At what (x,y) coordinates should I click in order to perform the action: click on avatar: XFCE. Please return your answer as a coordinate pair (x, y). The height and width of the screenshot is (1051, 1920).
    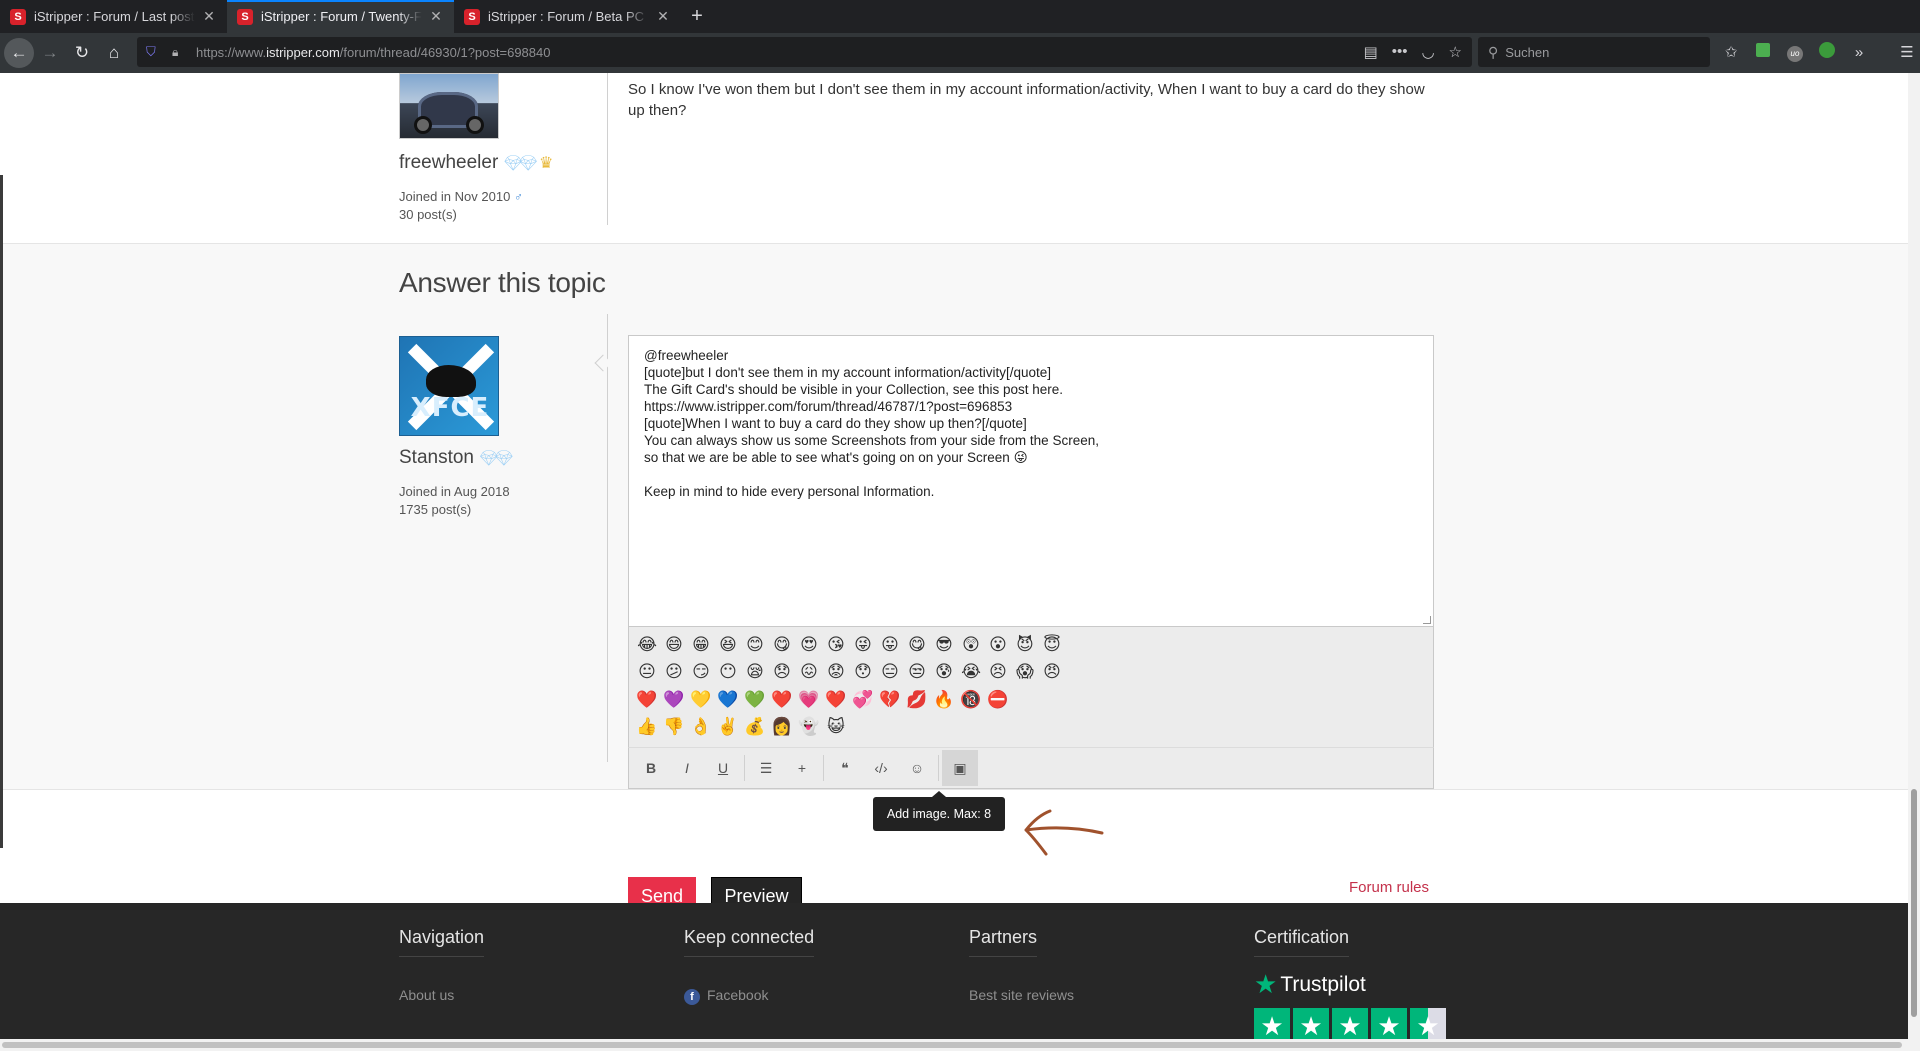
    Looking at the image, I should click on (449, 386).